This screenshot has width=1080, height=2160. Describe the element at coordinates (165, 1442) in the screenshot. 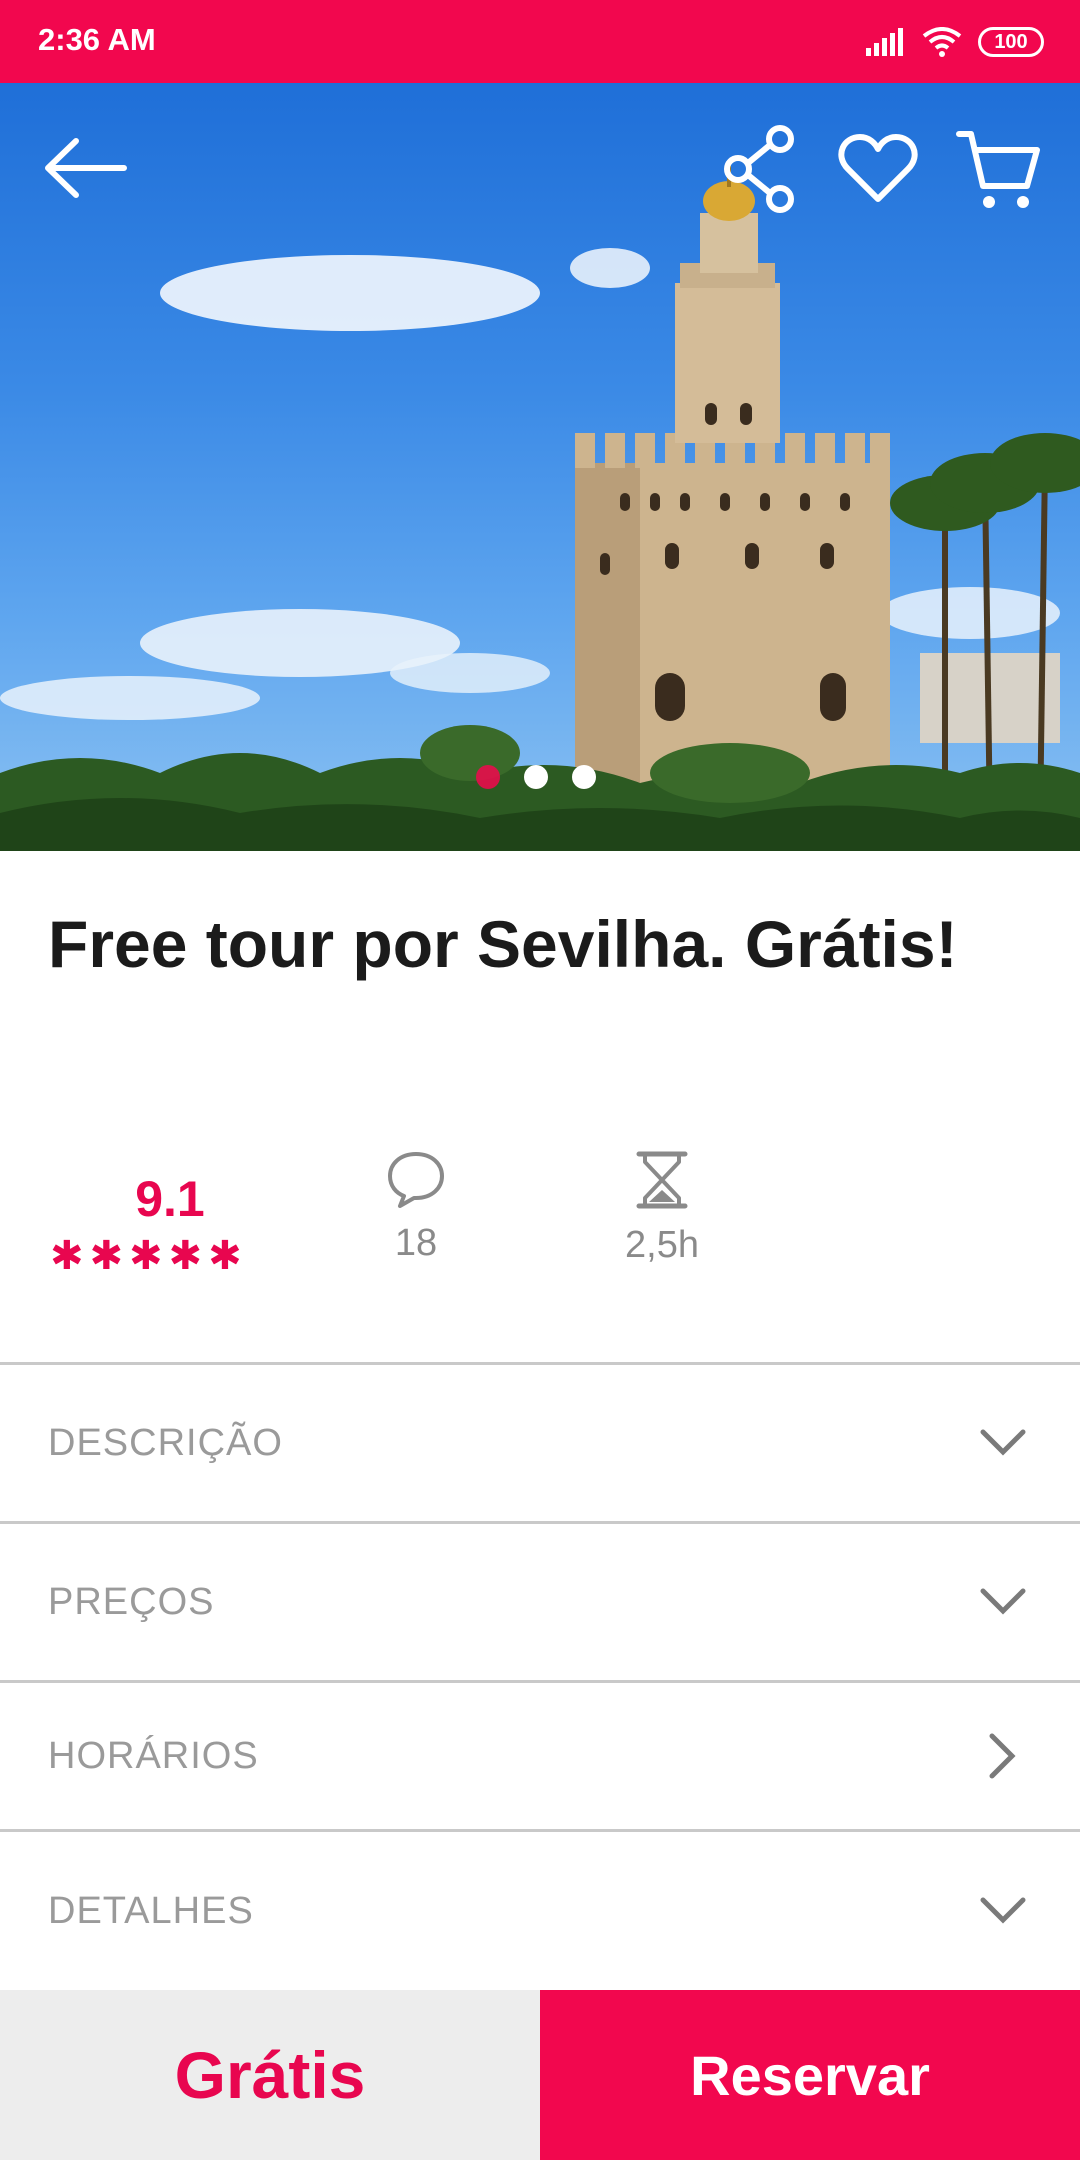

I see `section-label: DESCRIÇÃO` at that location.